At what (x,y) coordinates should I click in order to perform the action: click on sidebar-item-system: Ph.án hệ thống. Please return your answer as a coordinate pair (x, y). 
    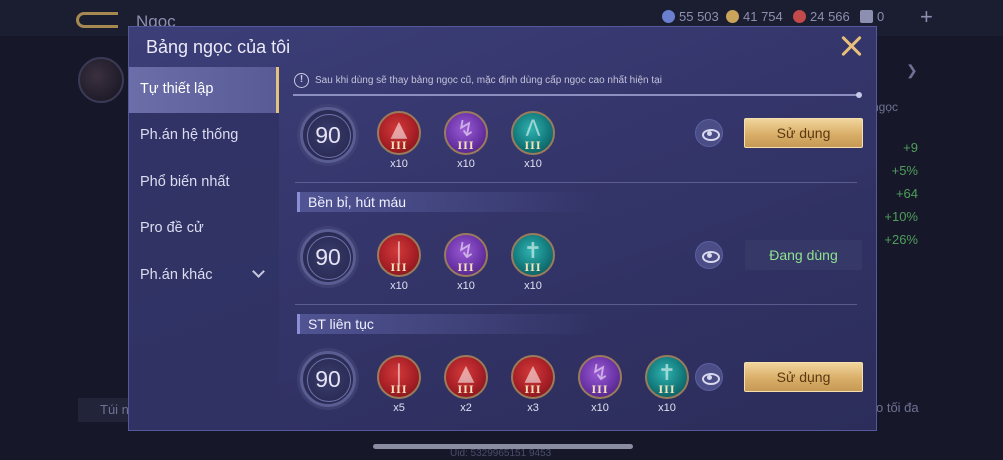
    Looking at the image, I should click on (204, 136).